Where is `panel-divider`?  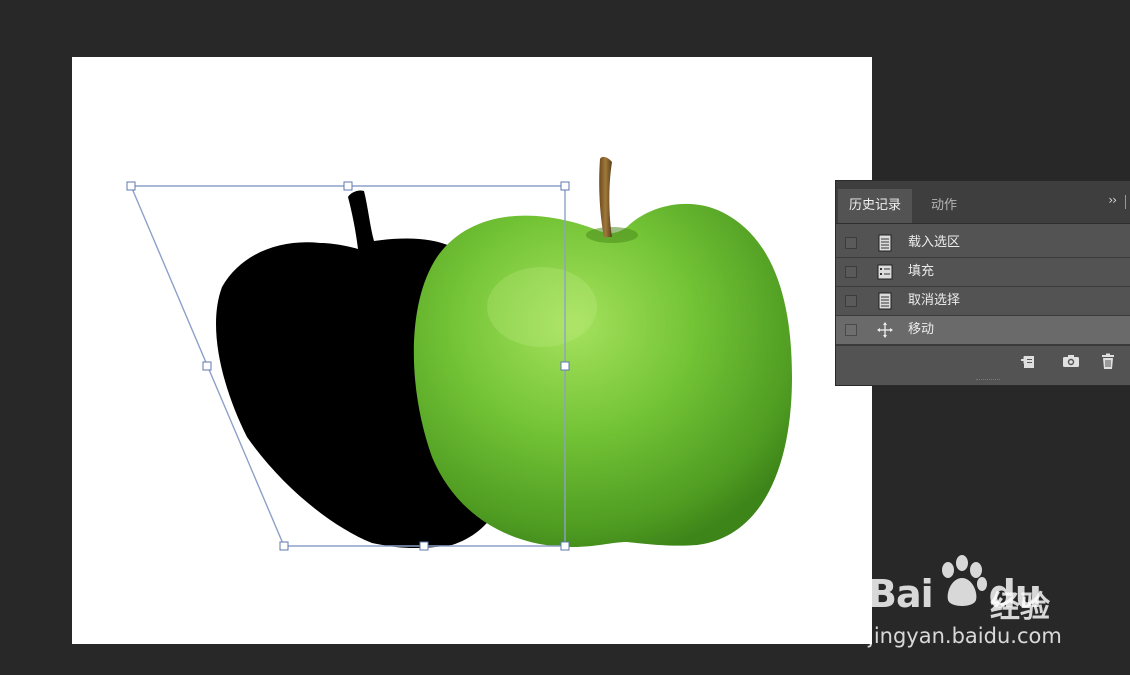 panel-divider is located at coordinates (1125, 202).